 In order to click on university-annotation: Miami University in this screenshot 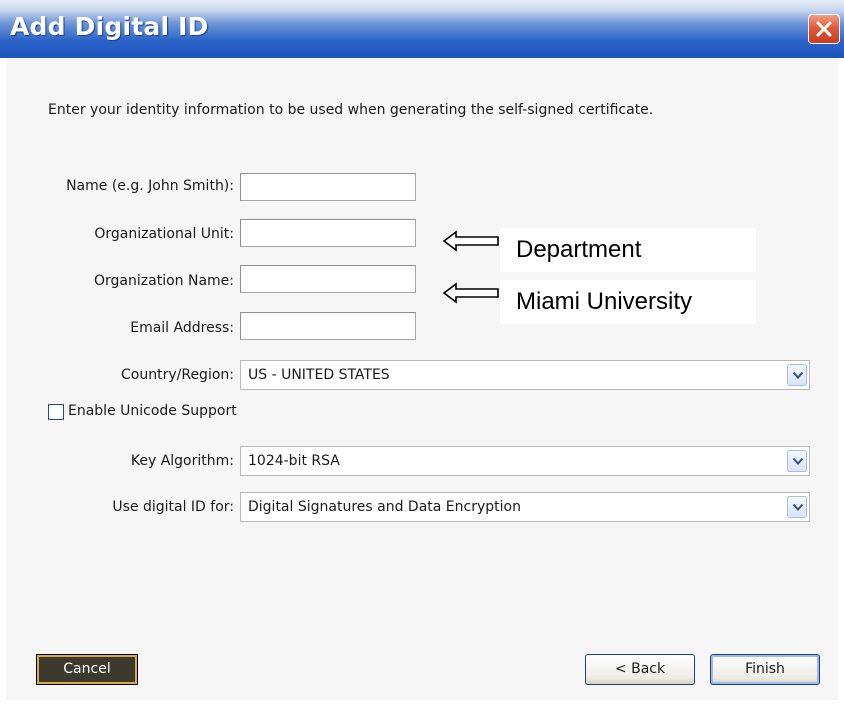, I will do `click(628, 302)`.